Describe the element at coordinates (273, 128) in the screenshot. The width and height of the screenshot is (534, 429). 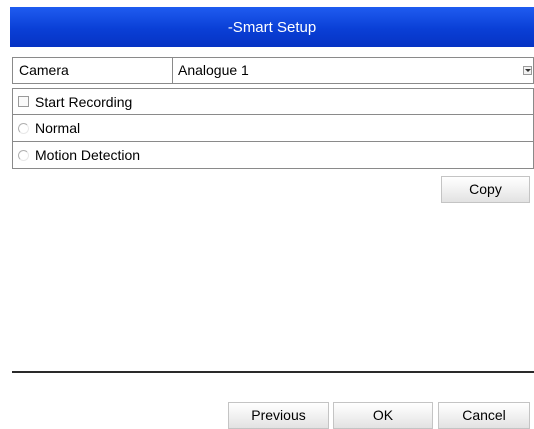
I see `normal-row: Normal` at that location.